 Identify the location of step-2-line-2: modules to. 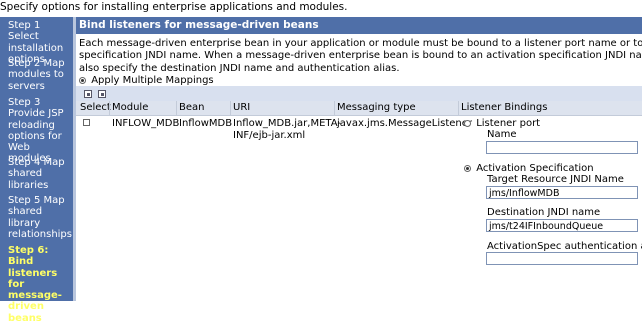
(36, 75).